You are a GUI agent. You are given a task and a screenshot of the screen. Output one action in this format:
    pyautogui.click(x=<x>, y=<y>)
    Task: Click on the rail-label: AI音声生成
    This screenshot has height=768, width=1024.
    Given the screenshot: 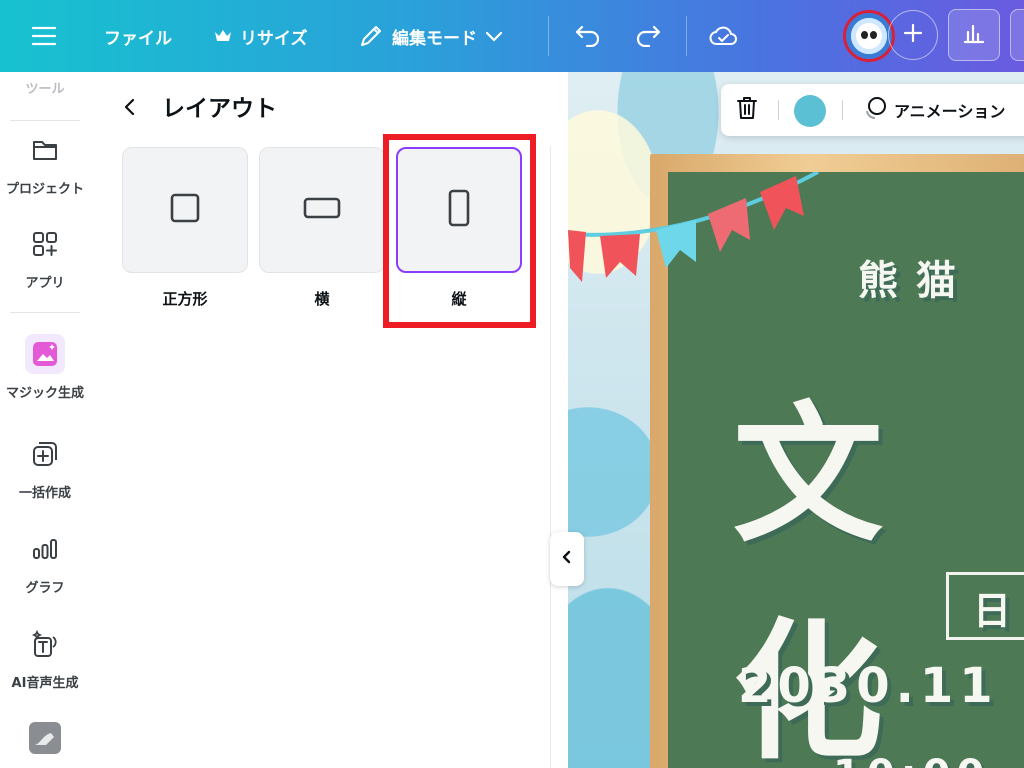 What is the action you would take?
    pyautogui.click(x=45, y=683)
    